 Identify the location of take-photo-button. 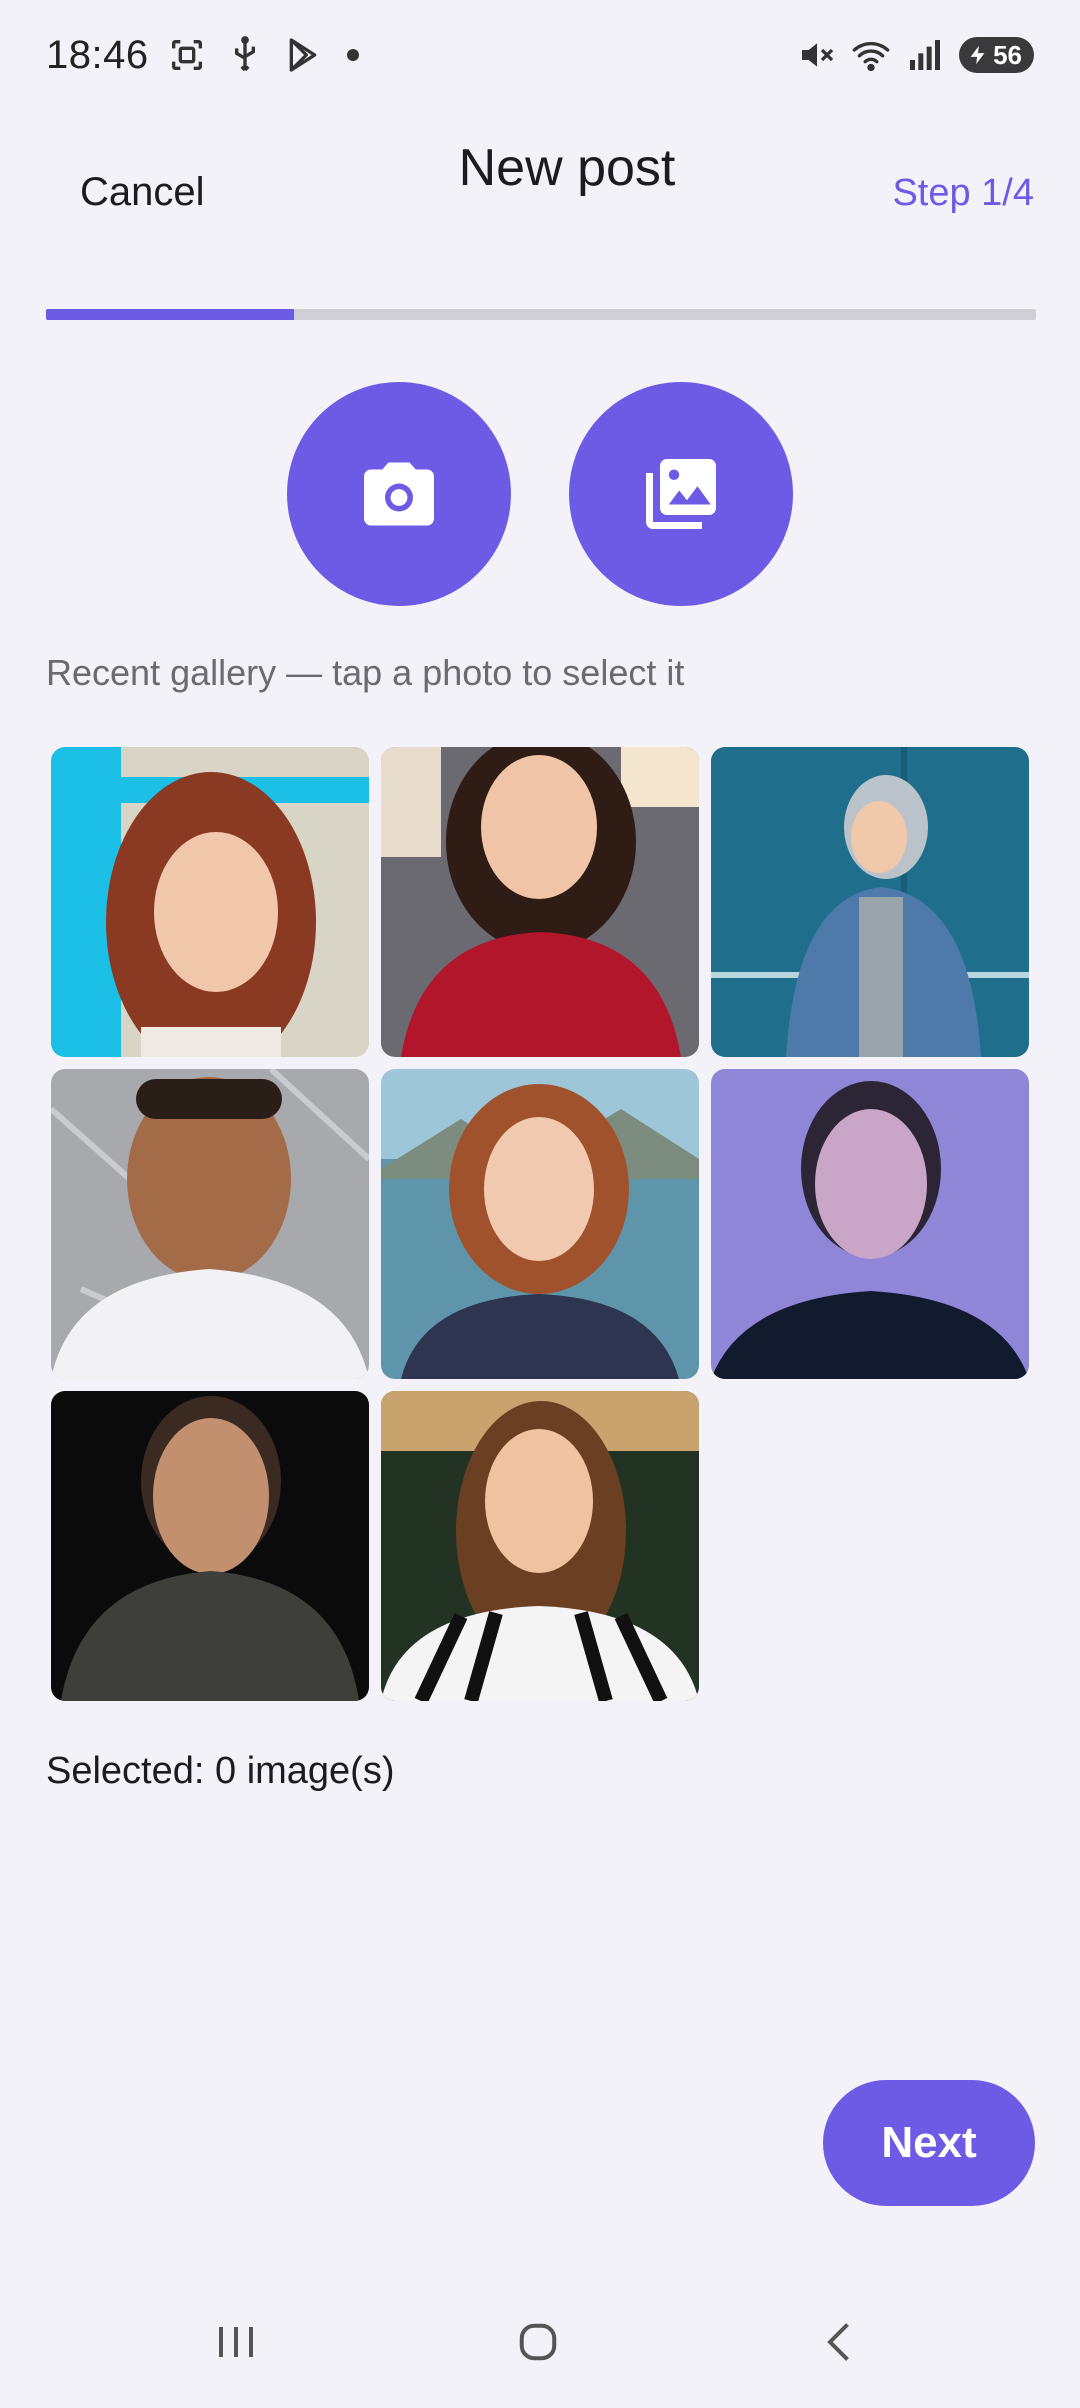
(399, 494).